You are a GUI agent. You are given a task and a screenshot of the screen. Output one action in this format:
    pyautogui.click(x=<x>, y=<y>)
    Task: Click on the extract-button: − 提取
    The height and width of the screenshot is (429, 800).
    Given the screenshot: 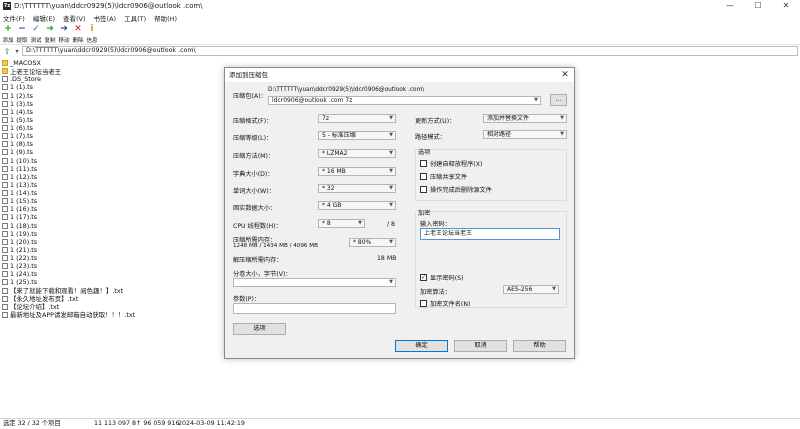 What is the action you would take?
    pyautogui.click(x=22, y=34)
    